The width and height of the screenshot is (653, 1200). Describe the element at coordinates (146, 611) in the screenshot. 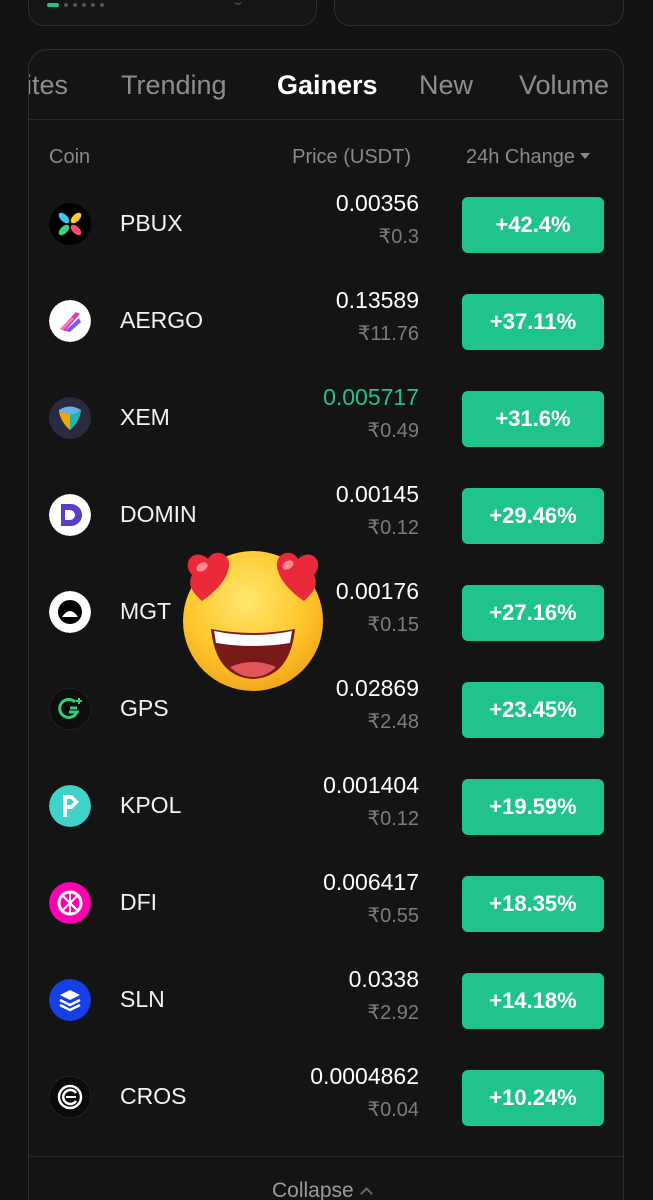

I see `coin-symbol: MGT` at that location.